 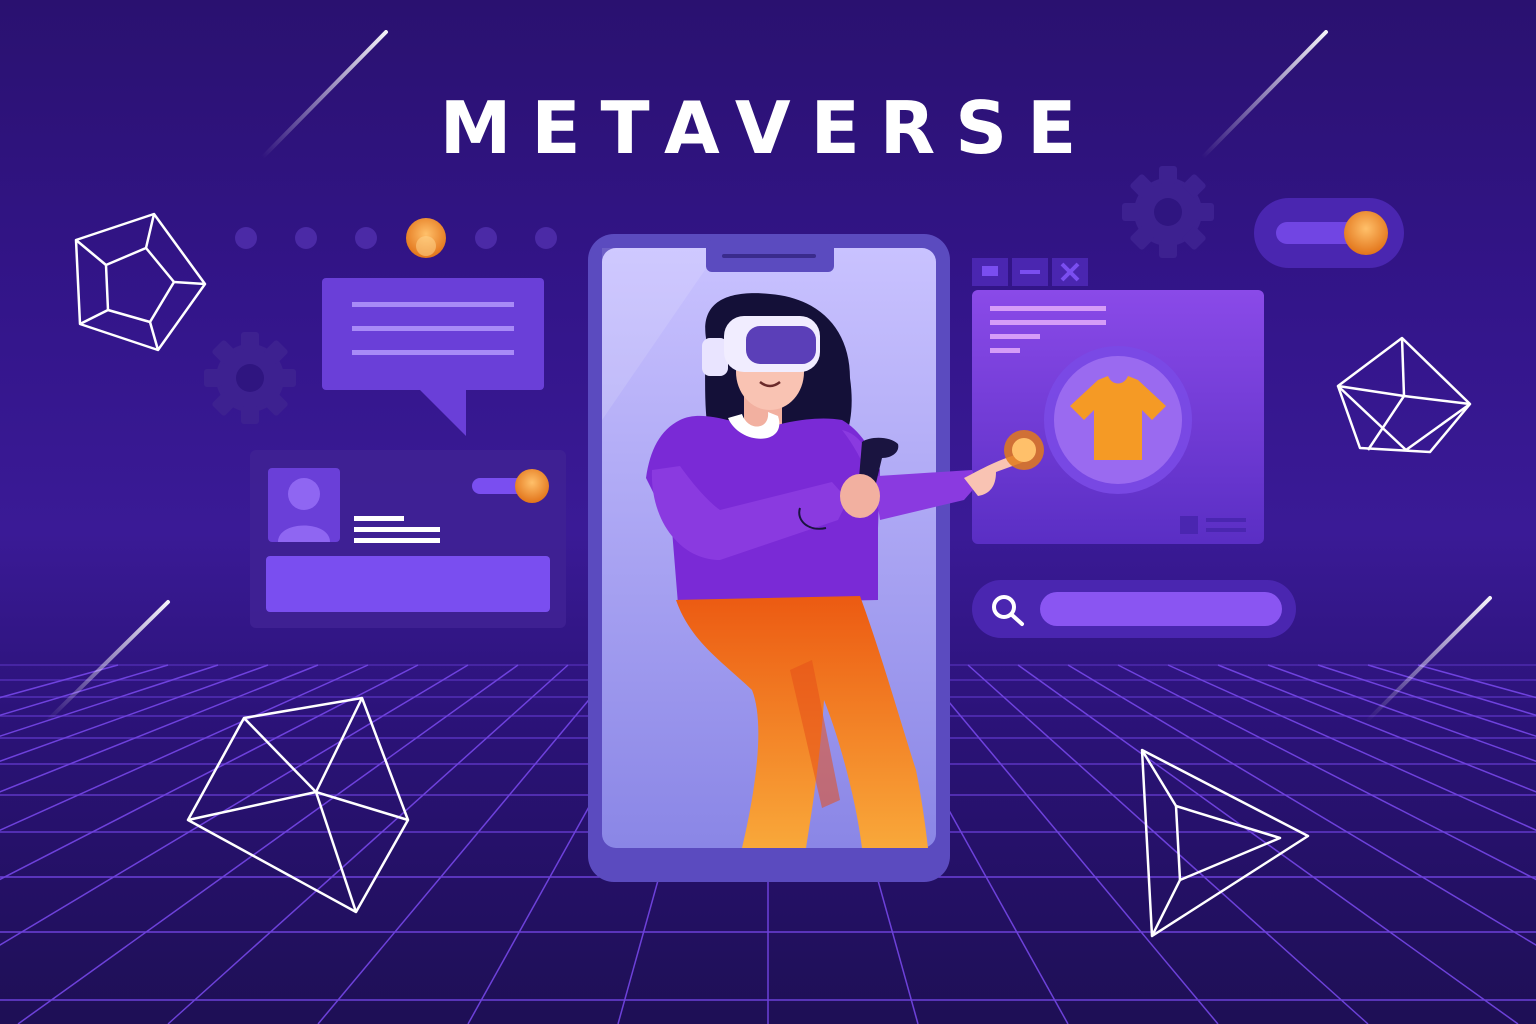 I want to click on search-bar, so click(x=1134, y=609).